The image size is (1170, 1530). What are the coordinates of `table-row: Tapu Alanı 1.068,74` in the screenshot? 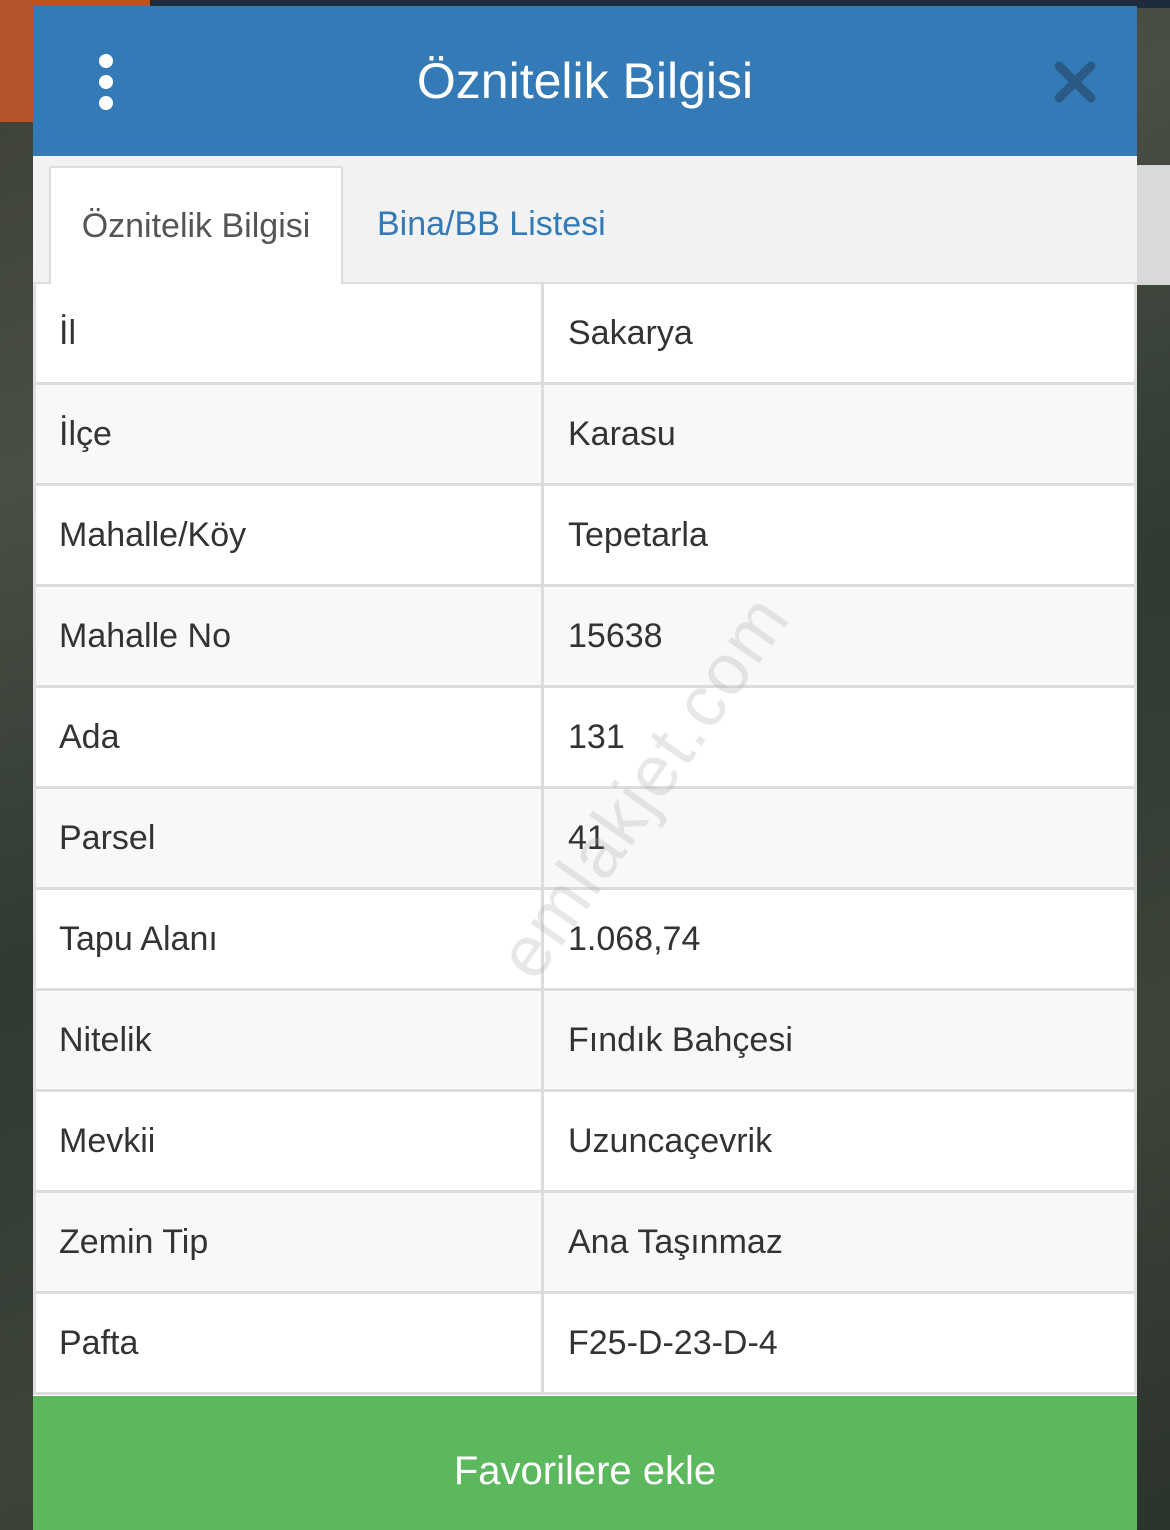 It's located at (585, 940).